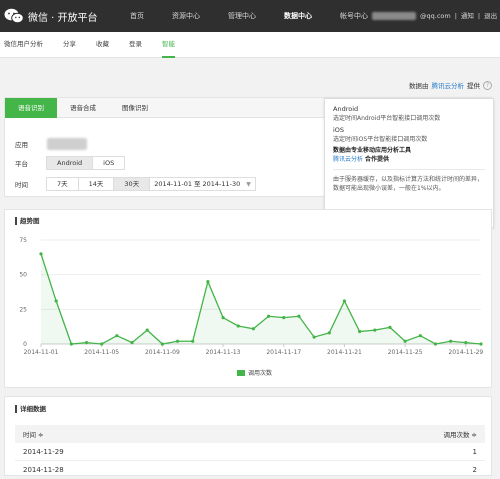  What do you see at coordinates (25, 344) in the screenshot?
I see `y-tick-label: 0` at bounding box center [25, 344].